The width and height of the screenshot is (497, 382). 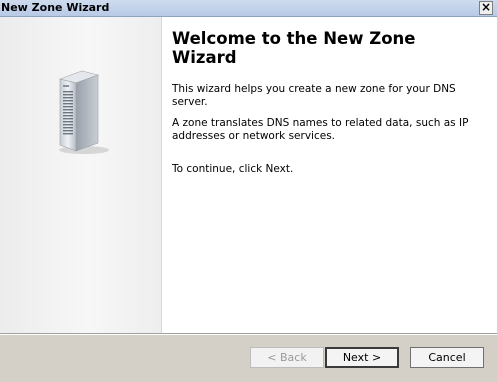 What do you see at coordinates (294, 48) in the screenshot?
I see `page-title: Welcome to the New Zone Wizard` at bounding box center [294, 48].